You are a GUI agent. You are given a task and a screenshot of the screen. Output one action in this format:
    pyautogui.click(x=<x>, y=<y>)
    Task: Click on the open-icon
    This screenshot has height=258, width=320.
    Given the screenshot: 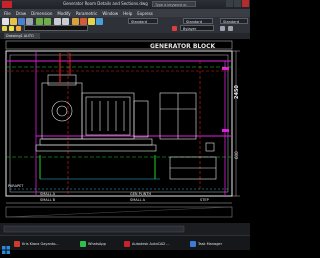 What is the action you would take?
    pyautogui.click(x=13, y=21)
    